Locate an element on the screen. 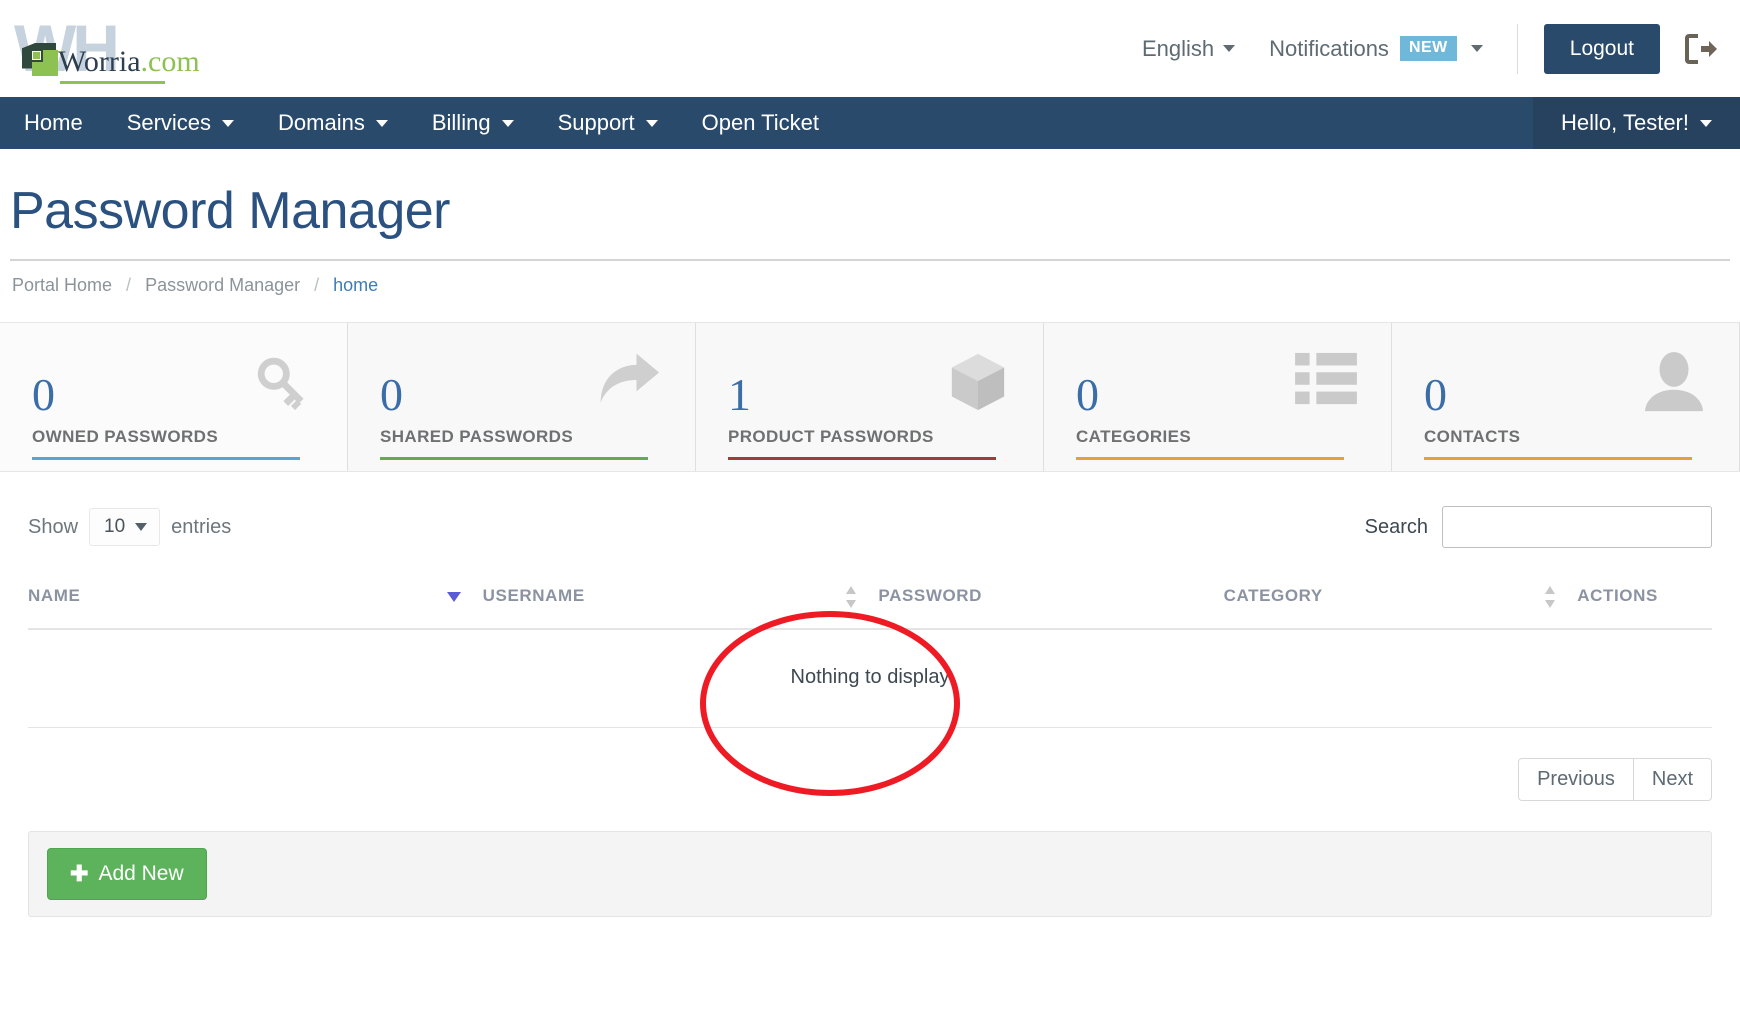 Image resolution: width=1740 pixels, height=1036 pixels. nav-item-billing: Billing is located at coordinates (473, 123).